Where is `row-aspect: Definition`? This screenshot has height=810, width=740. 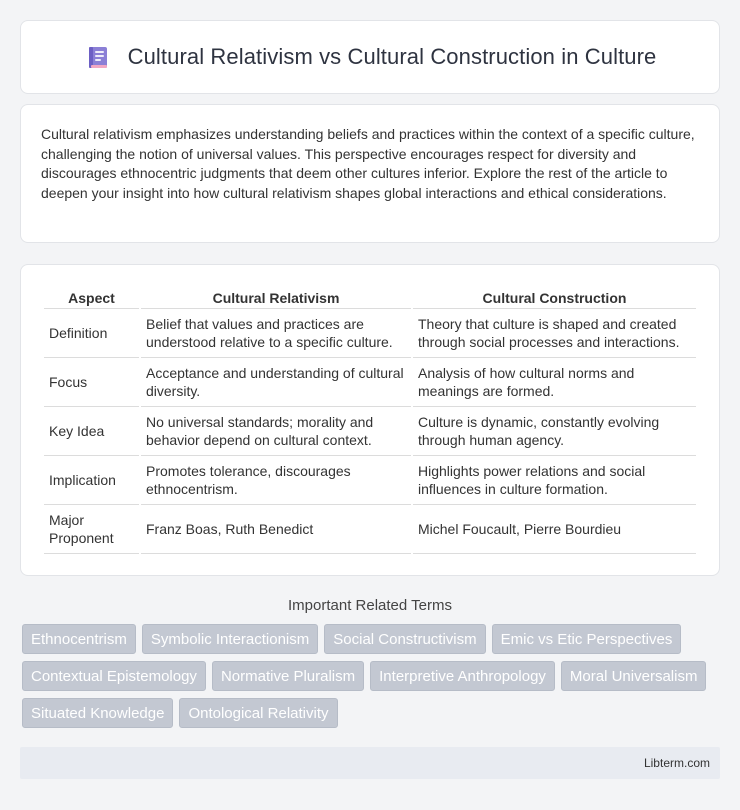 row-aspect: Definition is located at coordinates (91, 333).